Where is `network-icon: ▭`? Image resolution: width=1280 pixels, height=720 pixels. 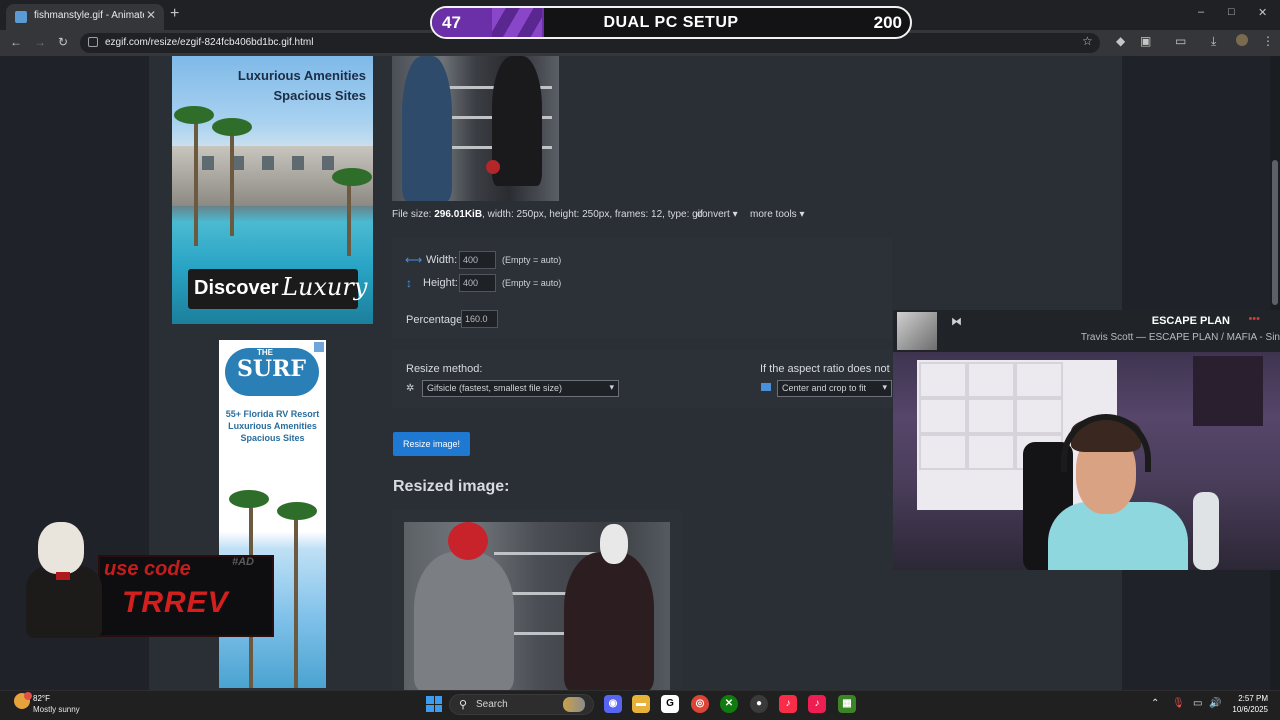 network-icon: ▭ is located at coordinates (1197, 703).